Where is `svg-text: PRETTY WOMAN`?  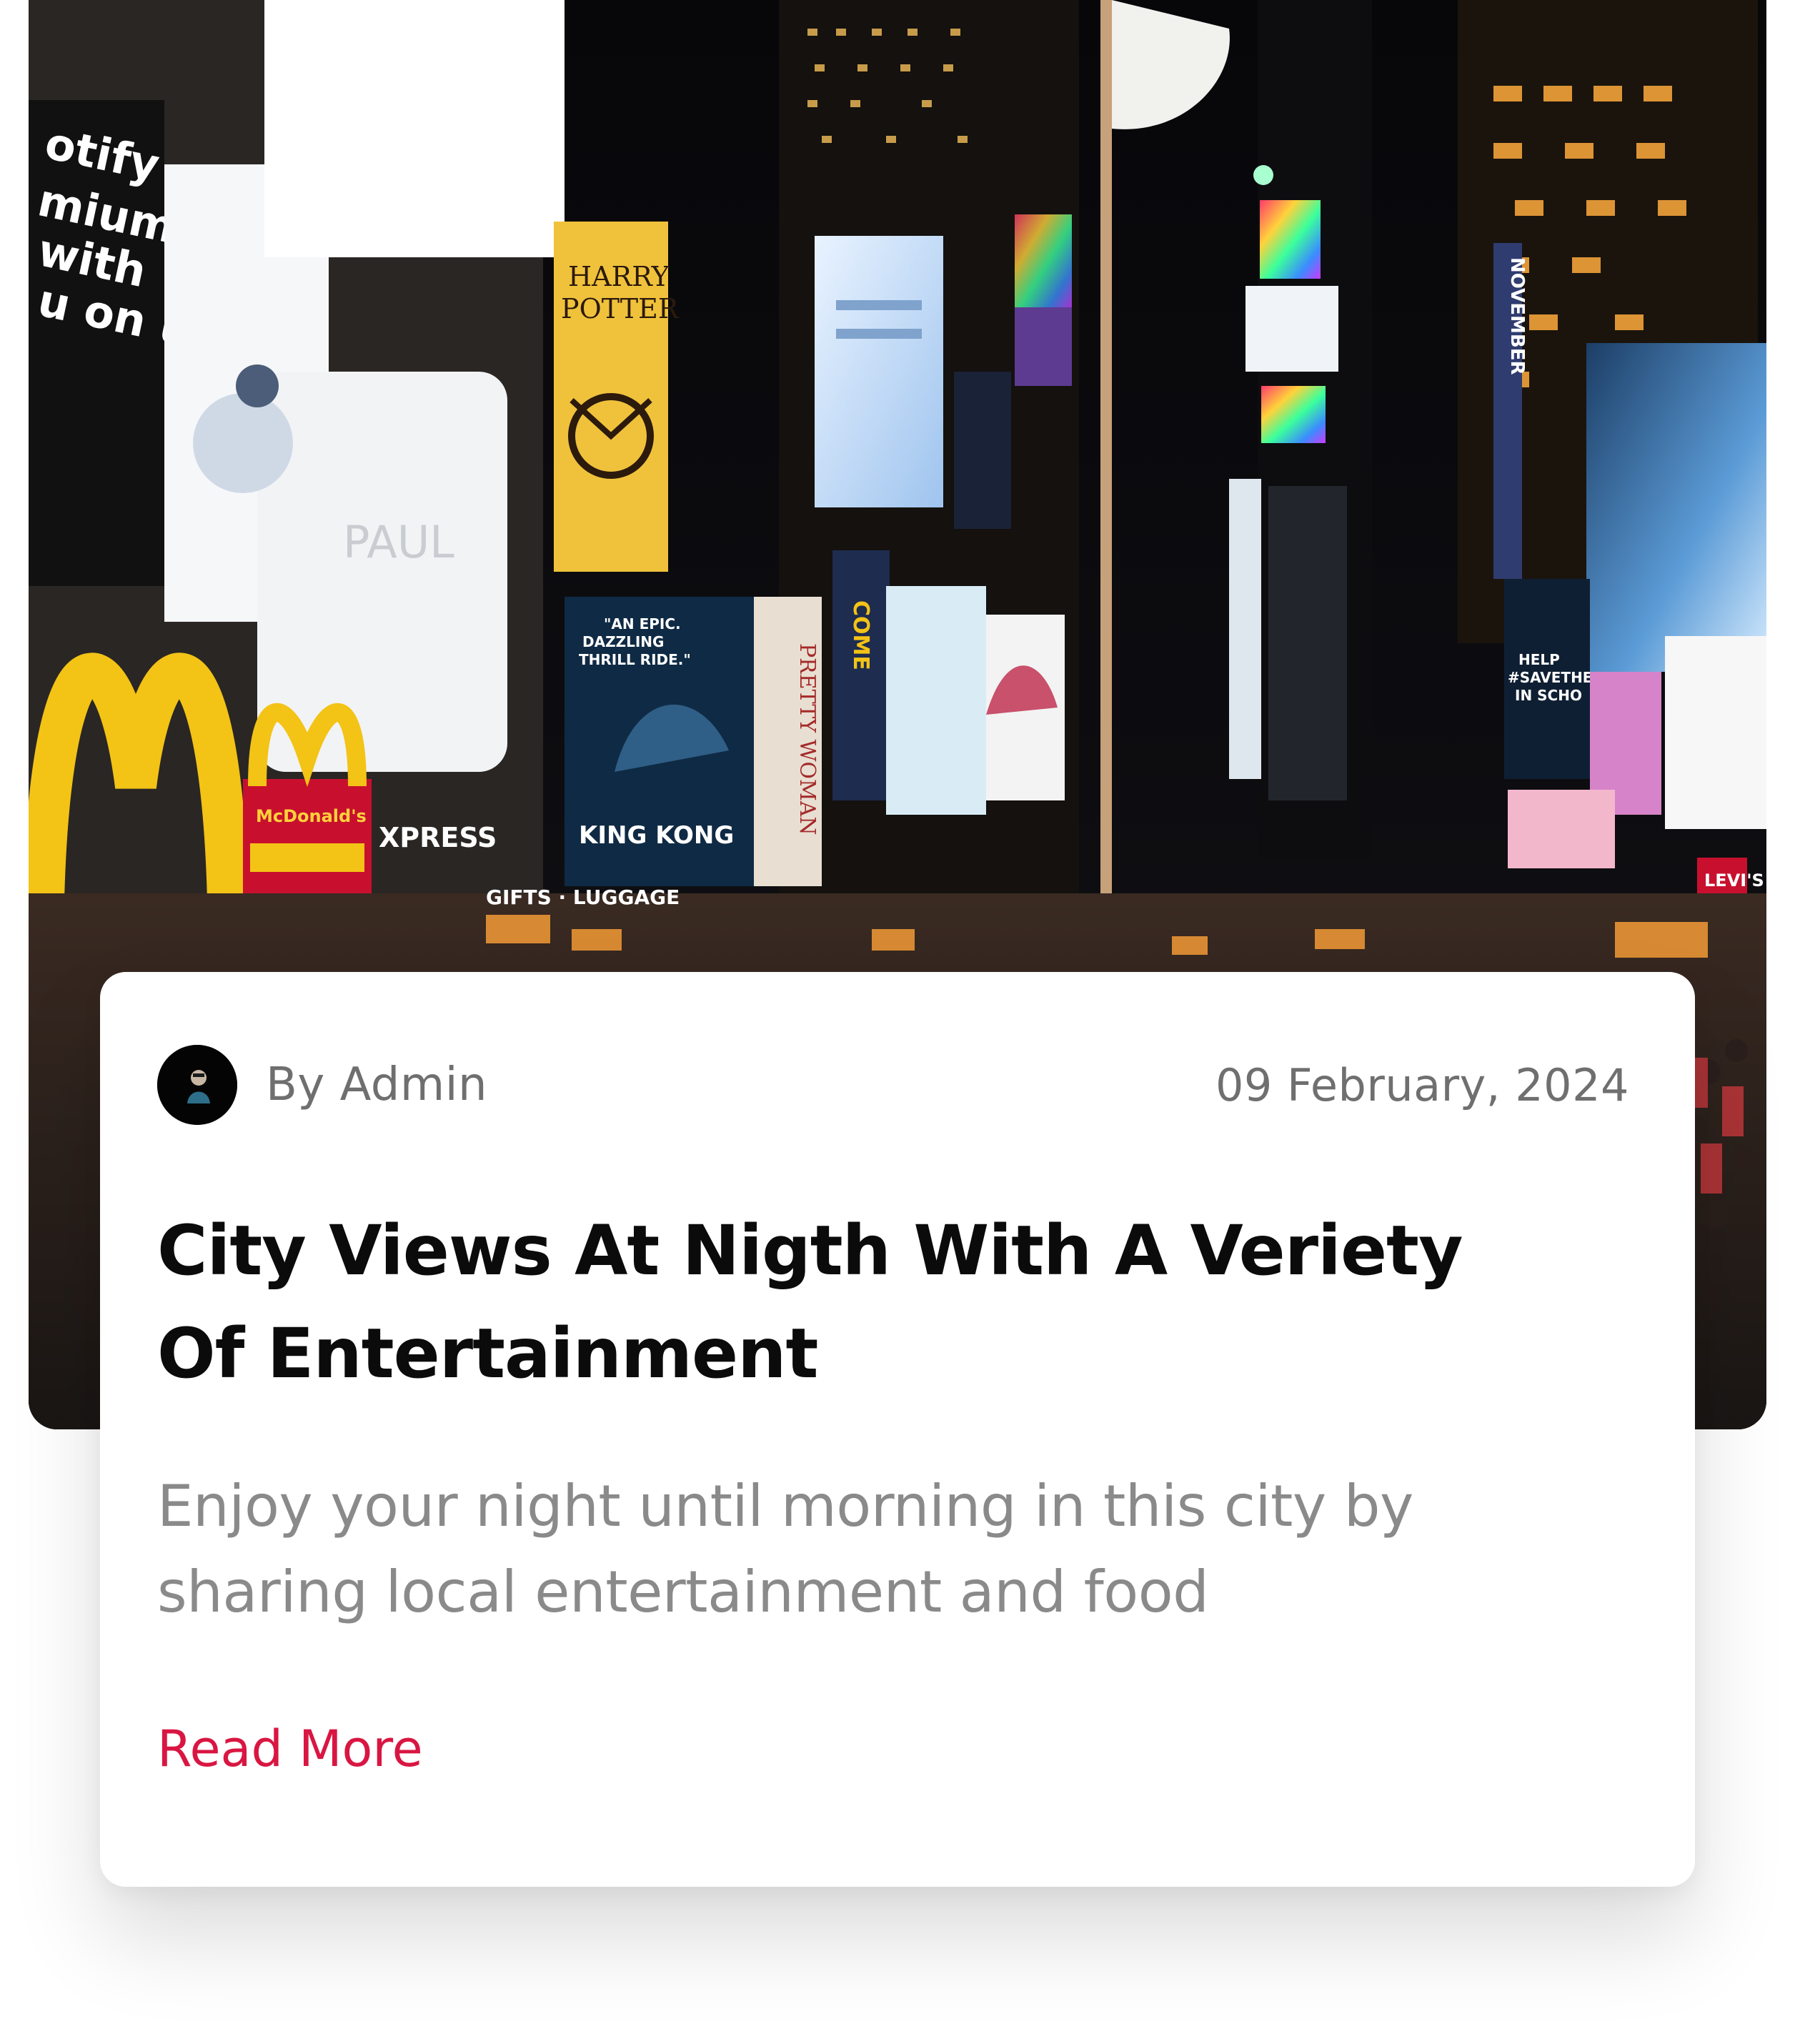 svg-text: PRETTY WOMAN is located at coordinates (807, 739).